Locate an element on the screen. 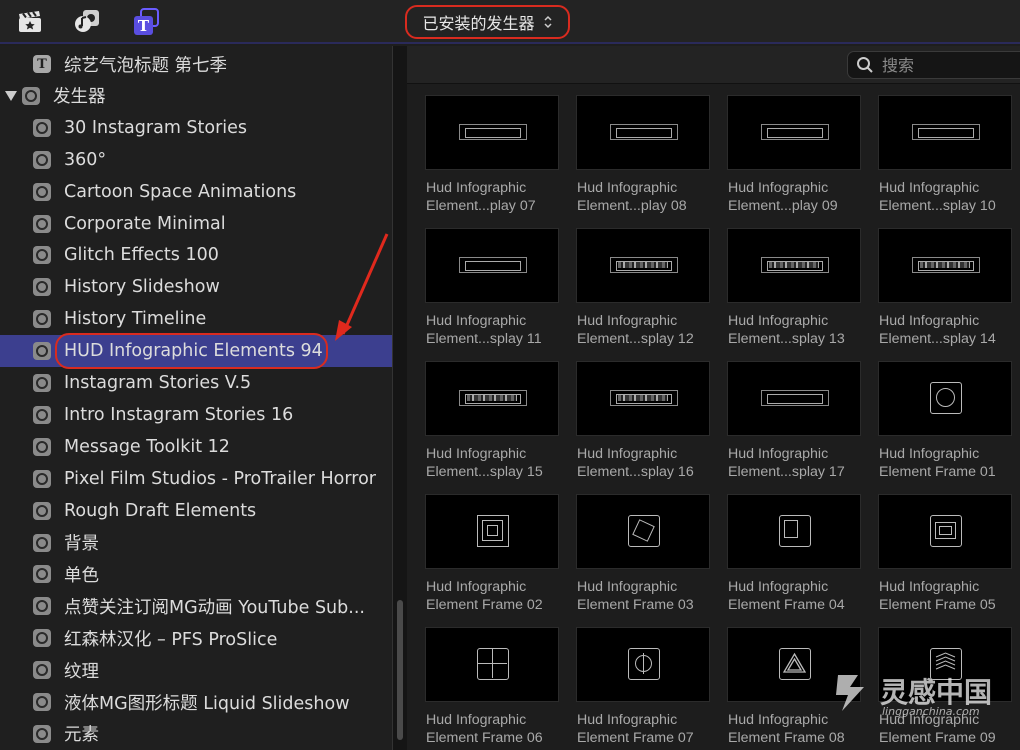 The height and width of the screenshot is (750, 1020). sidebar-item-label: 液体MG图形标题 Liquid Slideshow is located at coordinates (207, 703).